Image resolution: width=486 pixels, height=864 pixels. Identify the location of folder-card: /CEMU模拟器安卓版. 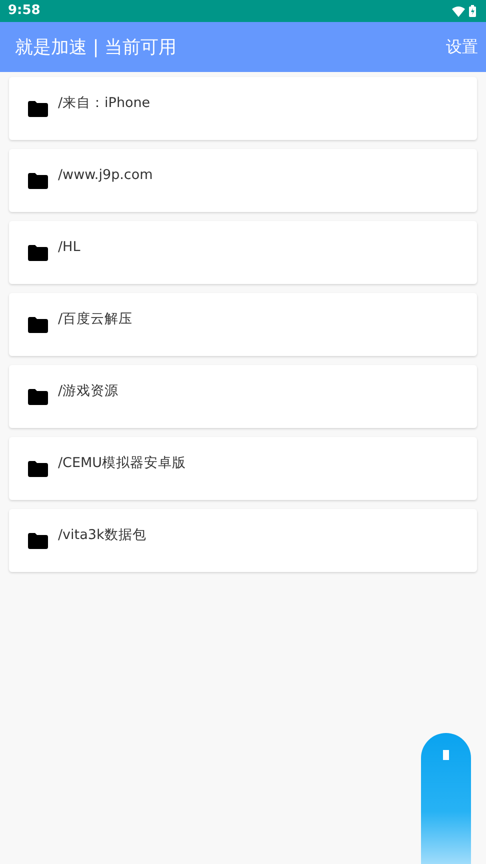
(243, 468).